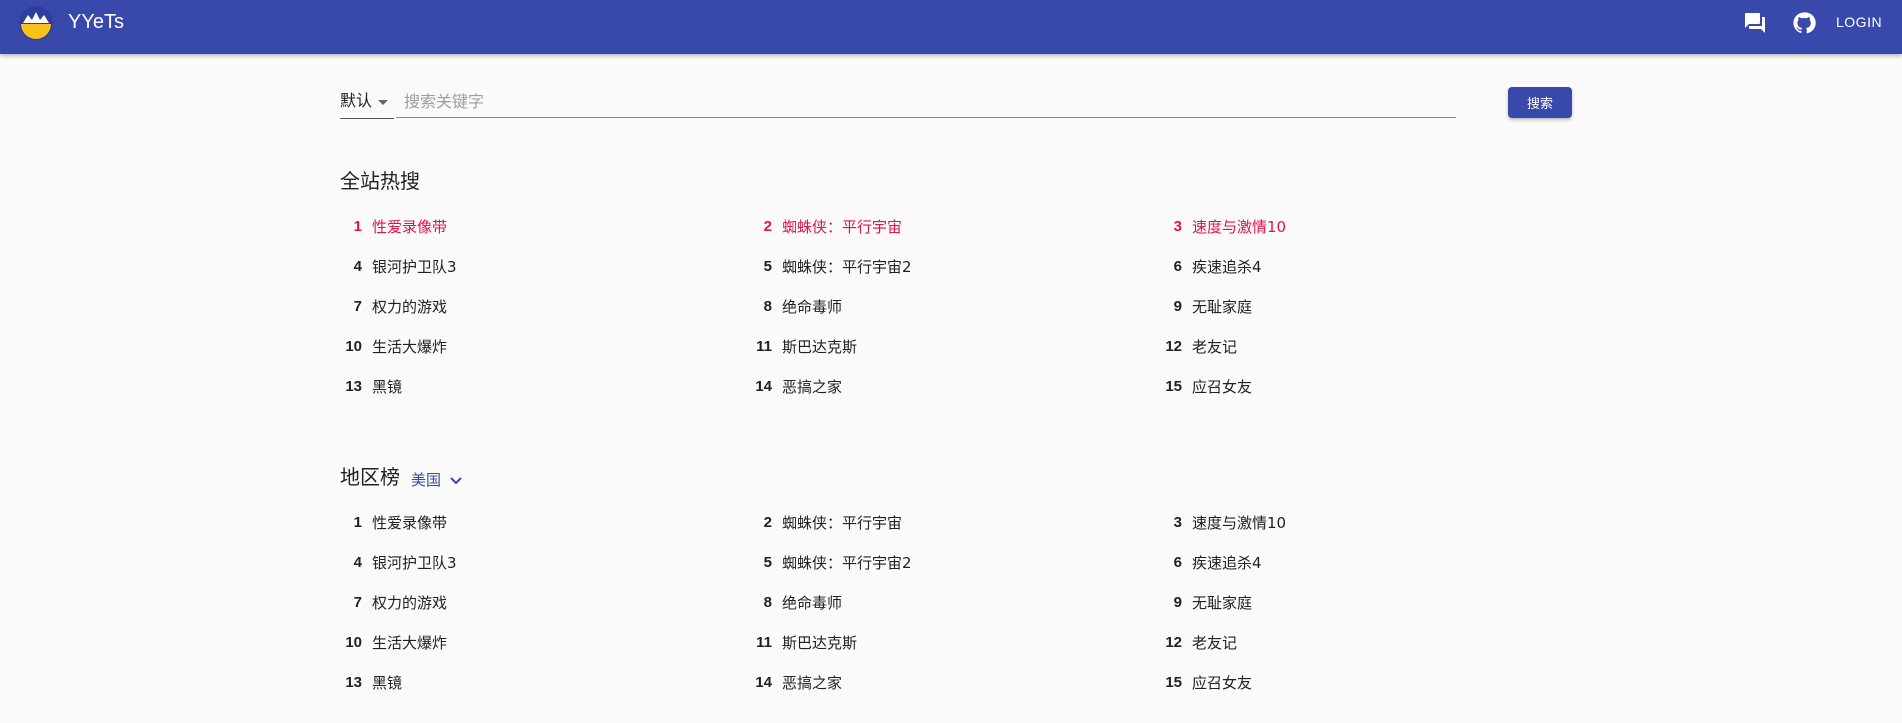 This screenshot has width=1902, height=723. What do you see at coordinates (36, 23) in the screenshot?
I see `logo-icon` at bounding box center [36, 23].